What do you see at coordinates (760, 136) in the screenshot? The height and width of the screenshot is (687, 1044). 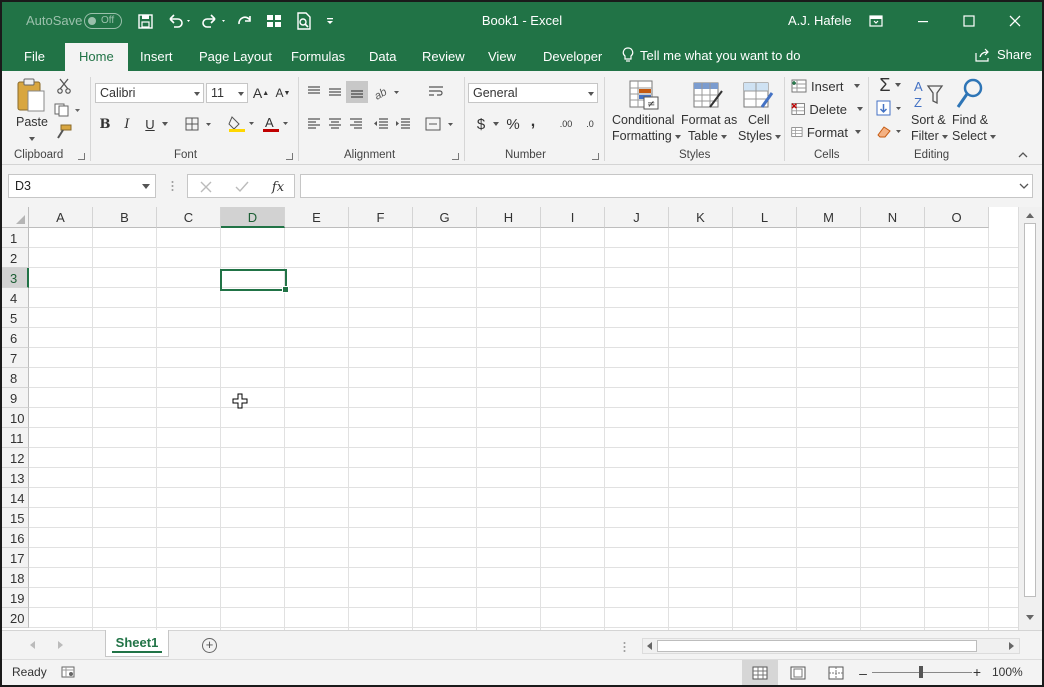 I see `cell-styles-label-2: Styles` at bounding box center [760, 136].